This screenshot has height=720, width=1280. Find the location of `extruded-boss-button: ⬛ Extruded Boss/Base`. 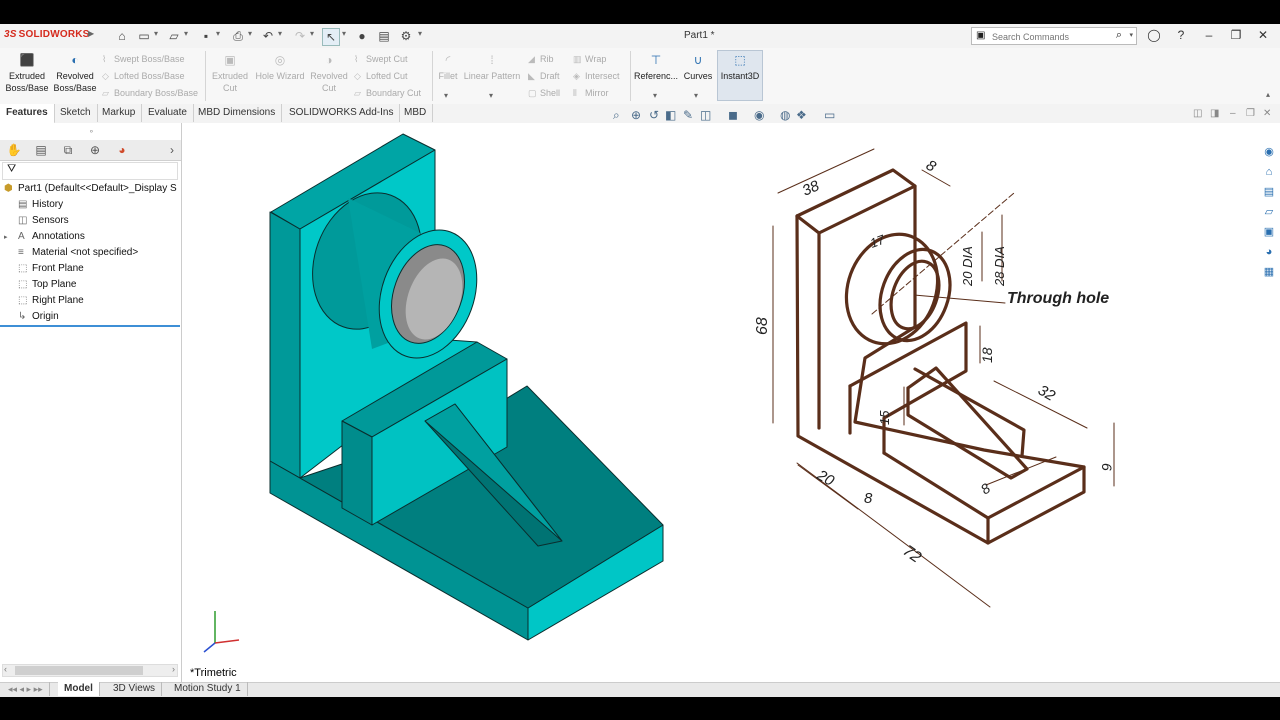

extruded-boss-button: ⬛ Extruded Boss/Base is located at coordinates (27, 74).